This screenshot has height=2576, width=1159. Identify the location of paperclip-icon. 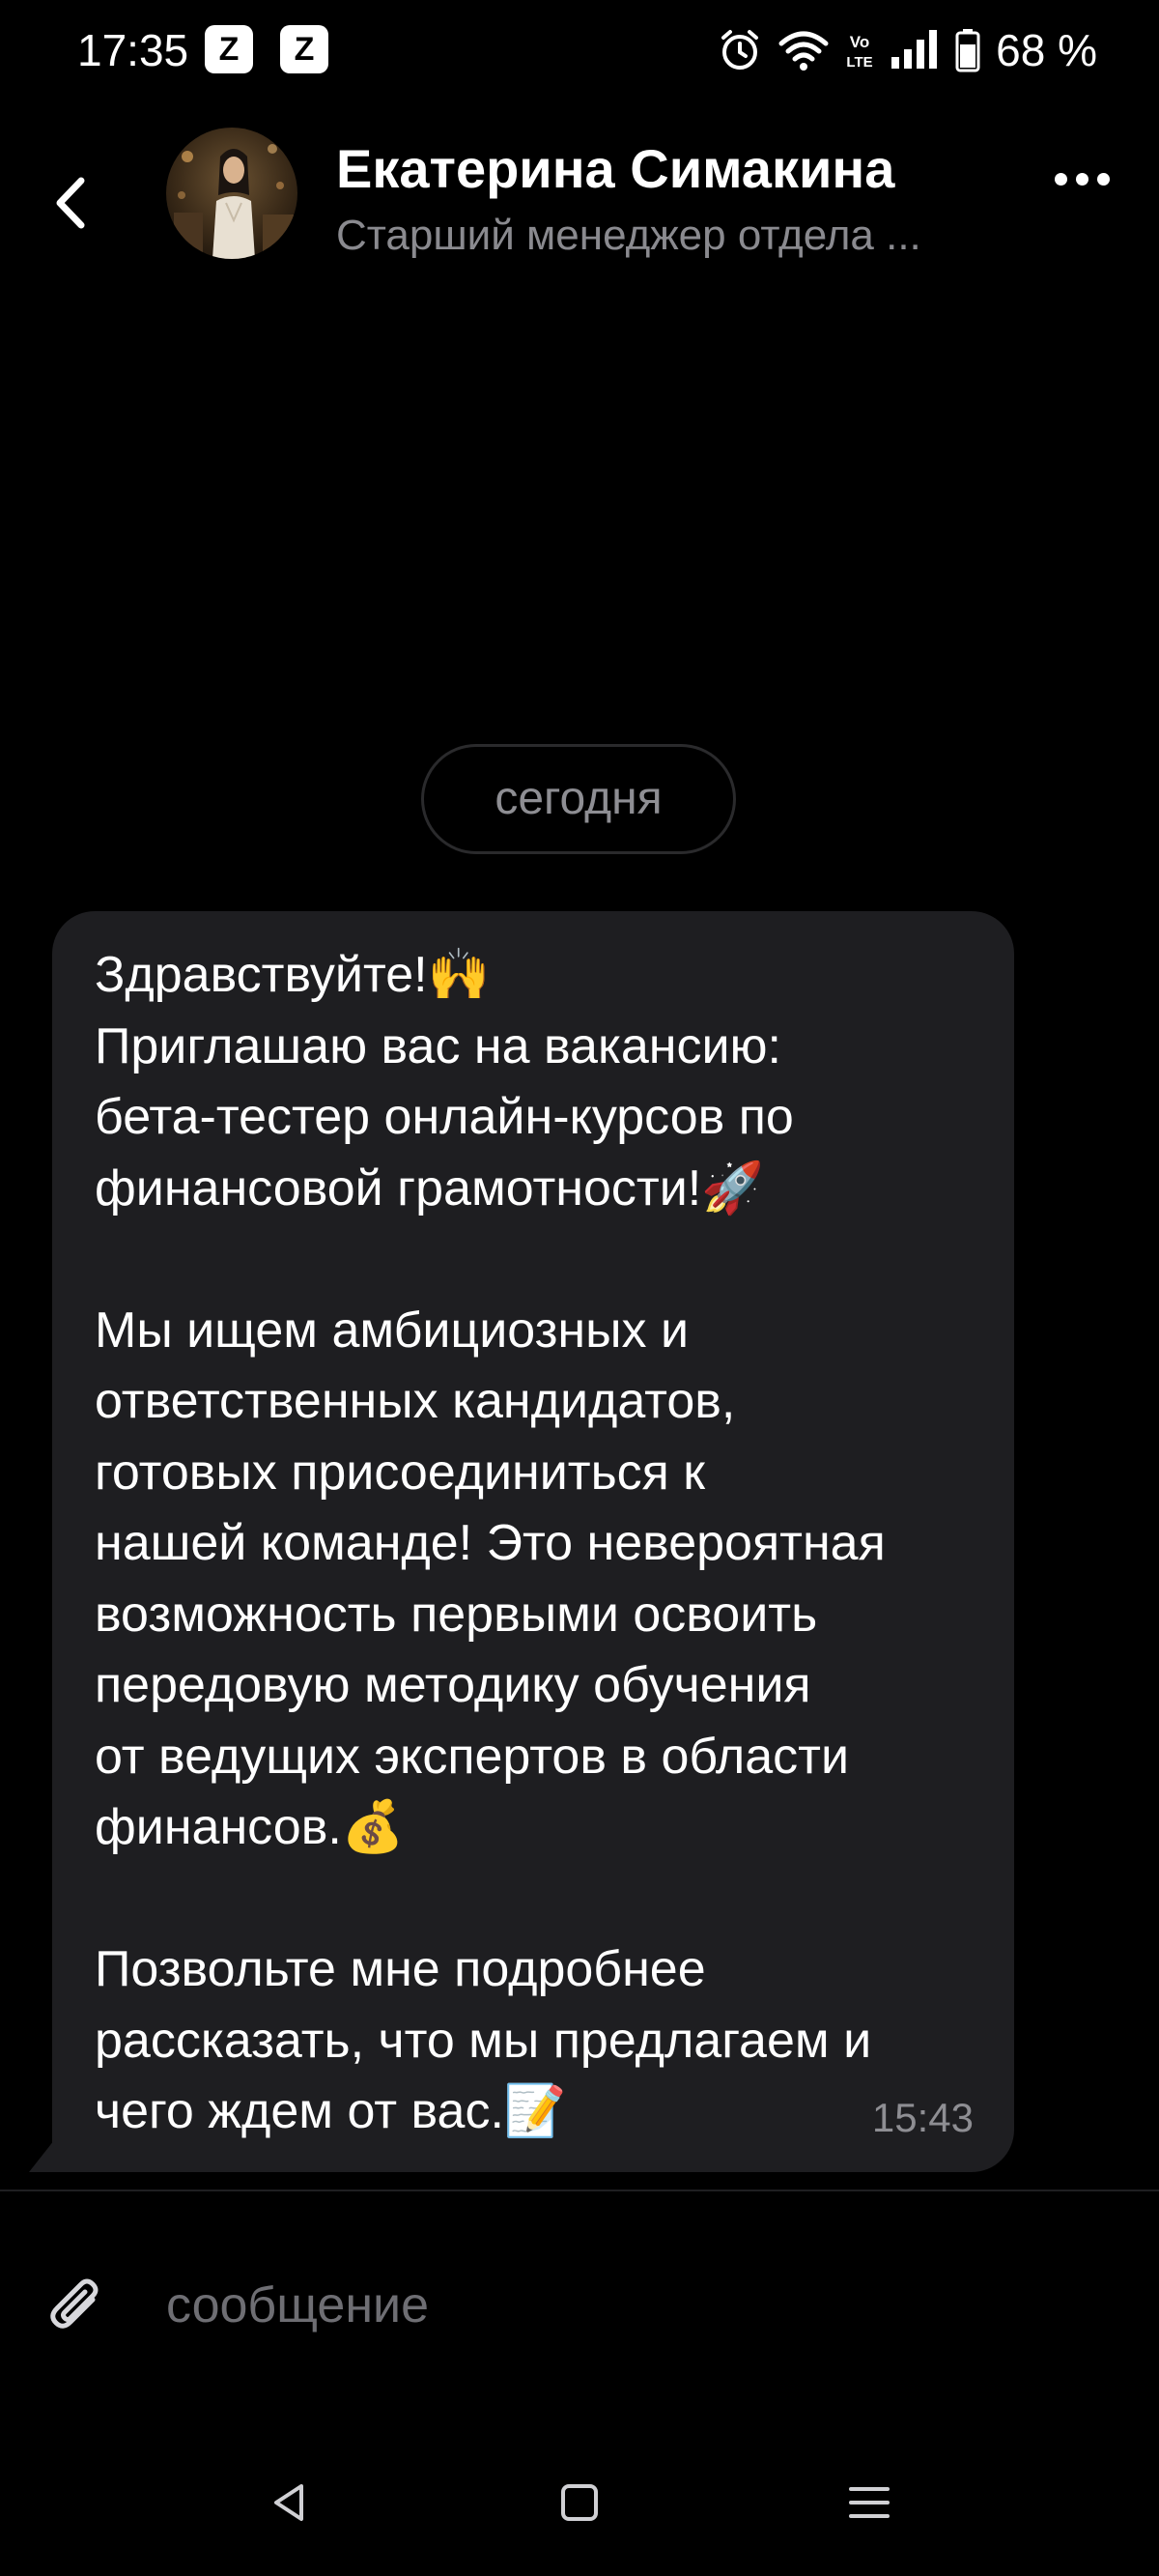
(75, 2303).